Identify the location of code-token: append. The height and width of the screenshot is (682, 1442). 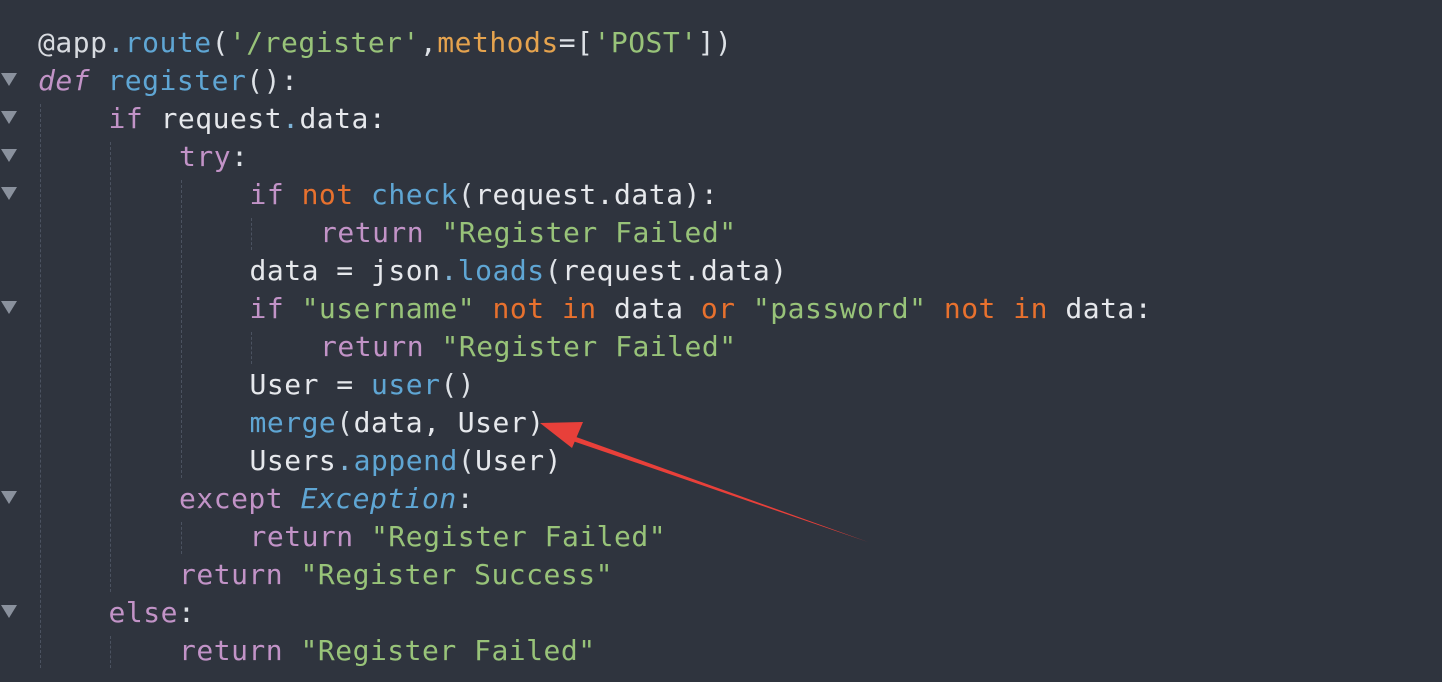
(405, 460).